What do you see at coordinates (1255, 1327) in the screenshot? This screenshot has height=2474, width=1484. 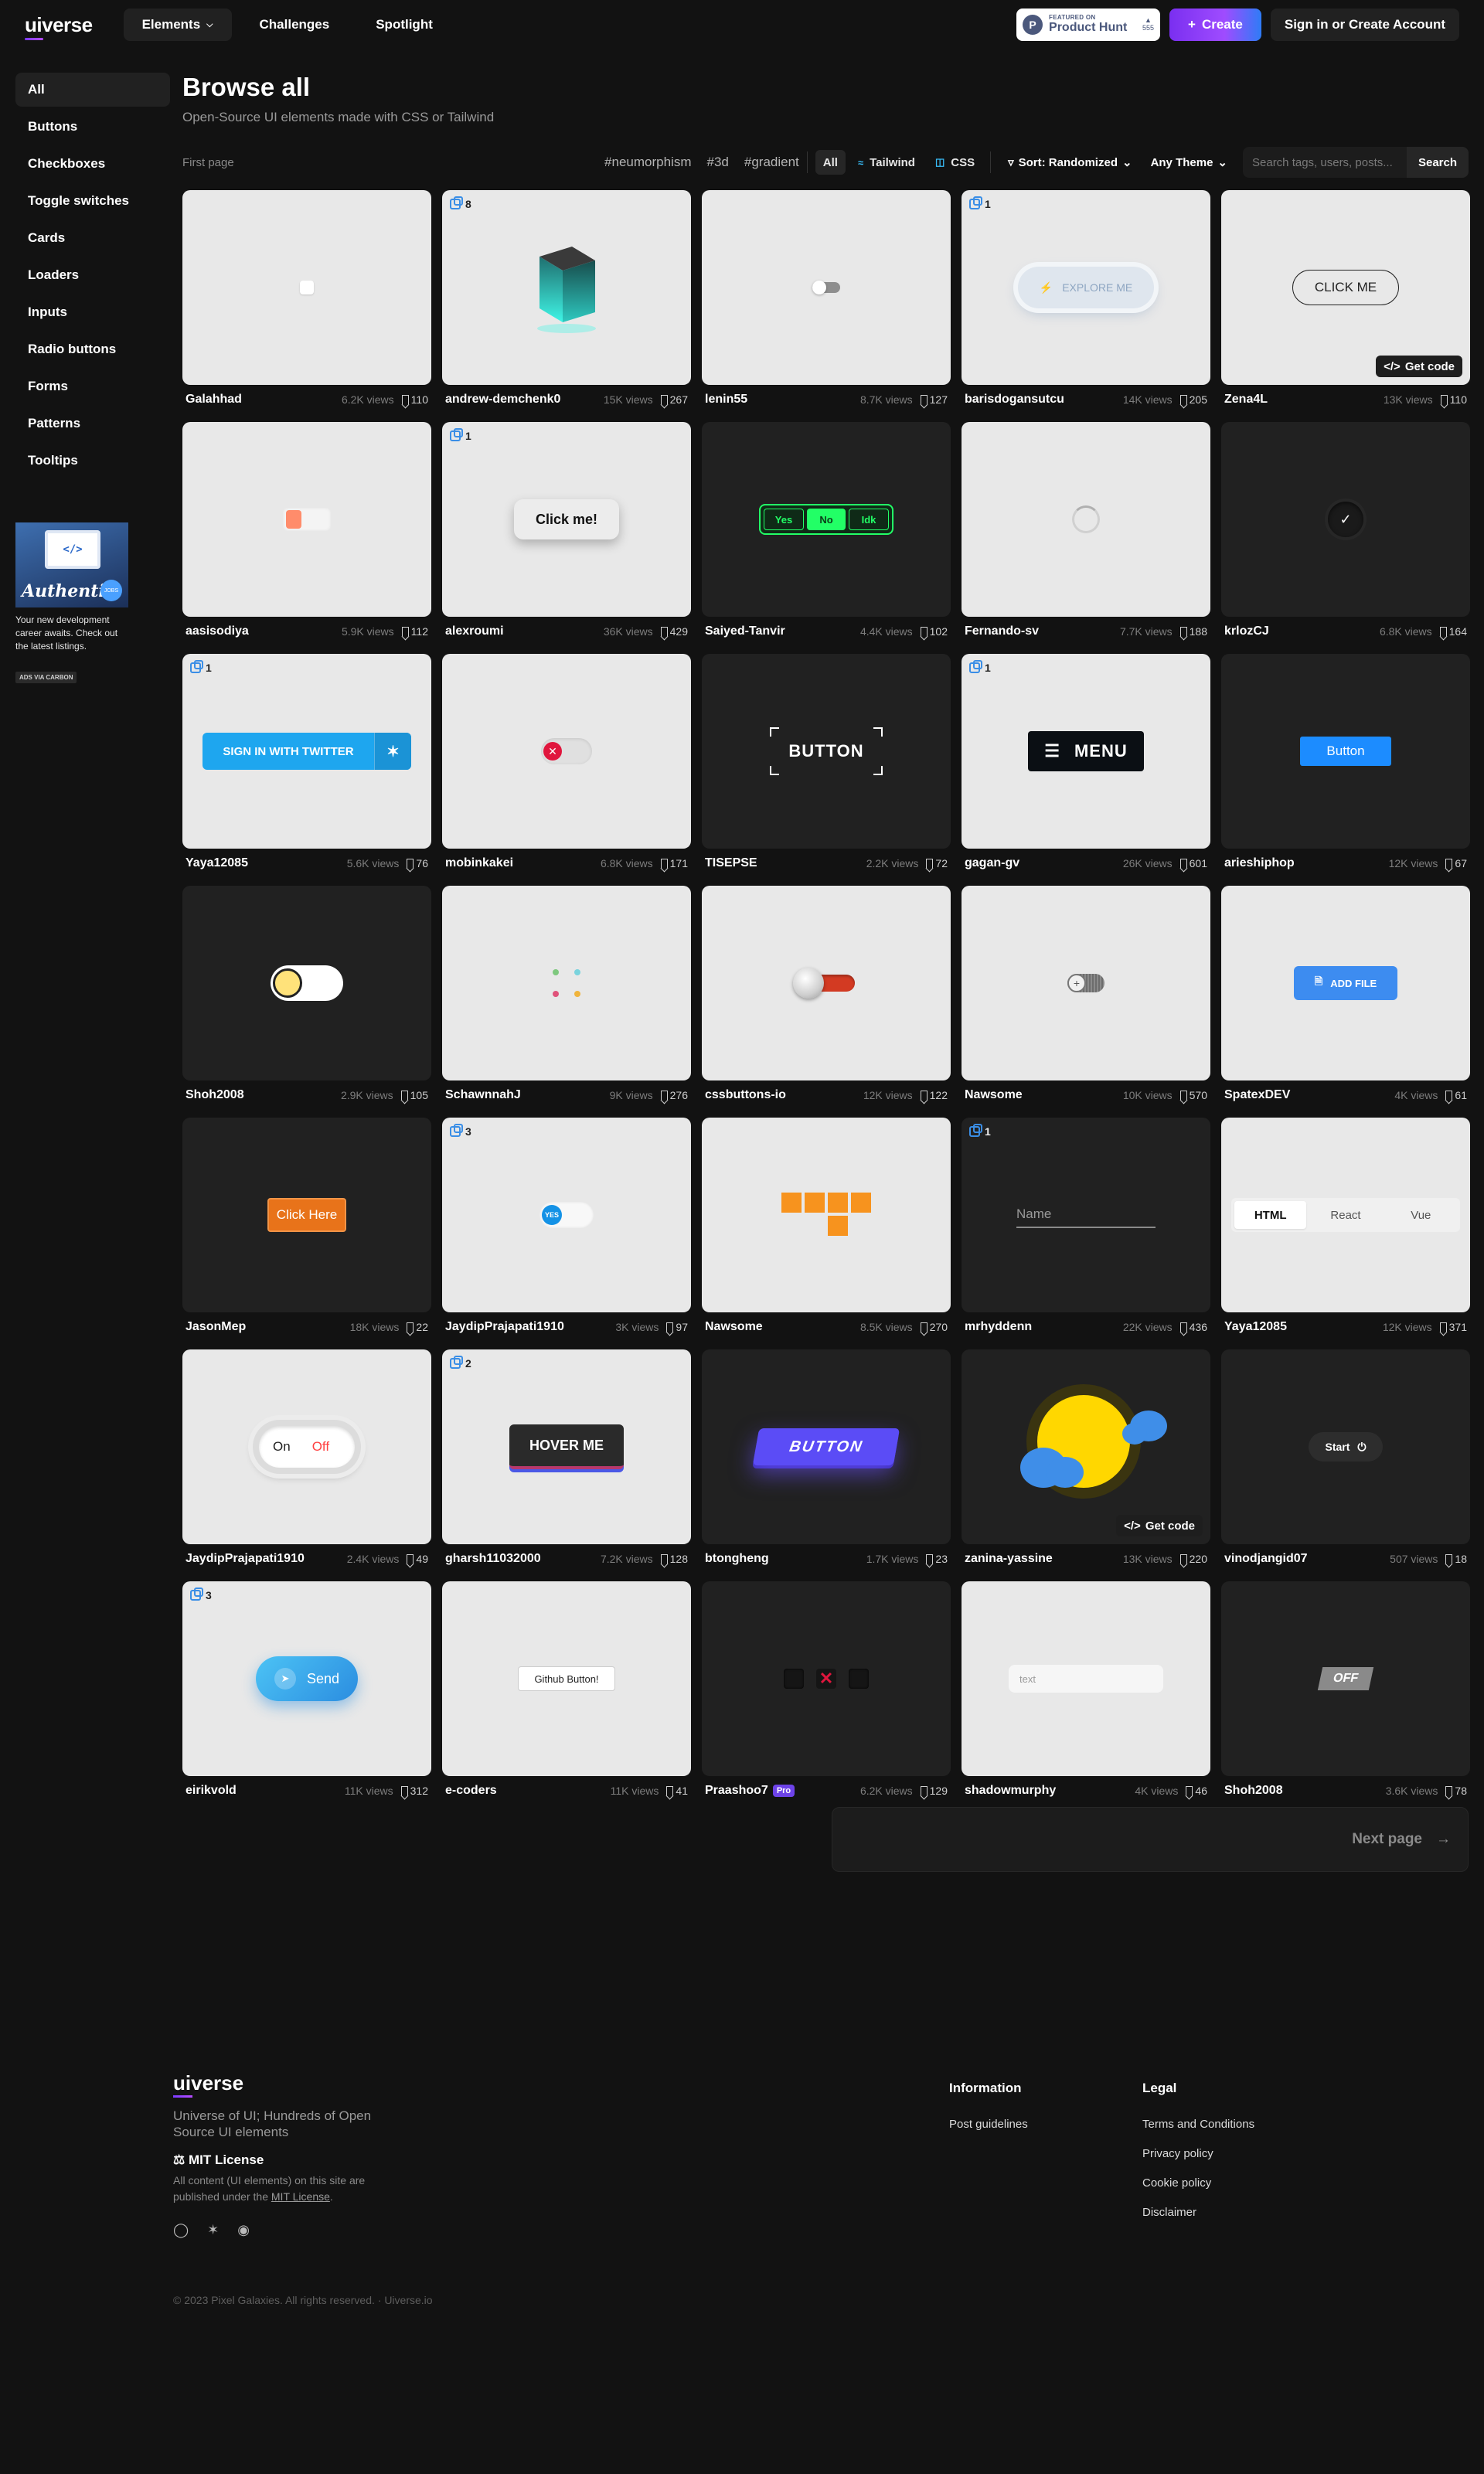 I see `author-name: Yaya12085` at bounding box center [1255, 1327].